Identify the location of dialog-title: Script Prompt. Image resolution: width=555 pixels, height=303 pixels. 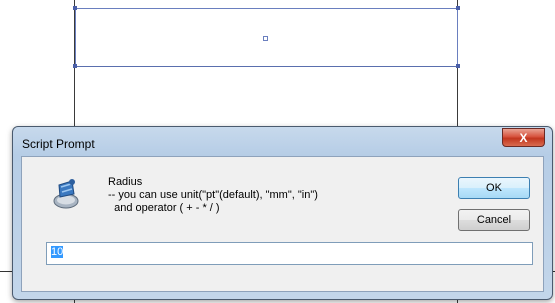
(58, 144).